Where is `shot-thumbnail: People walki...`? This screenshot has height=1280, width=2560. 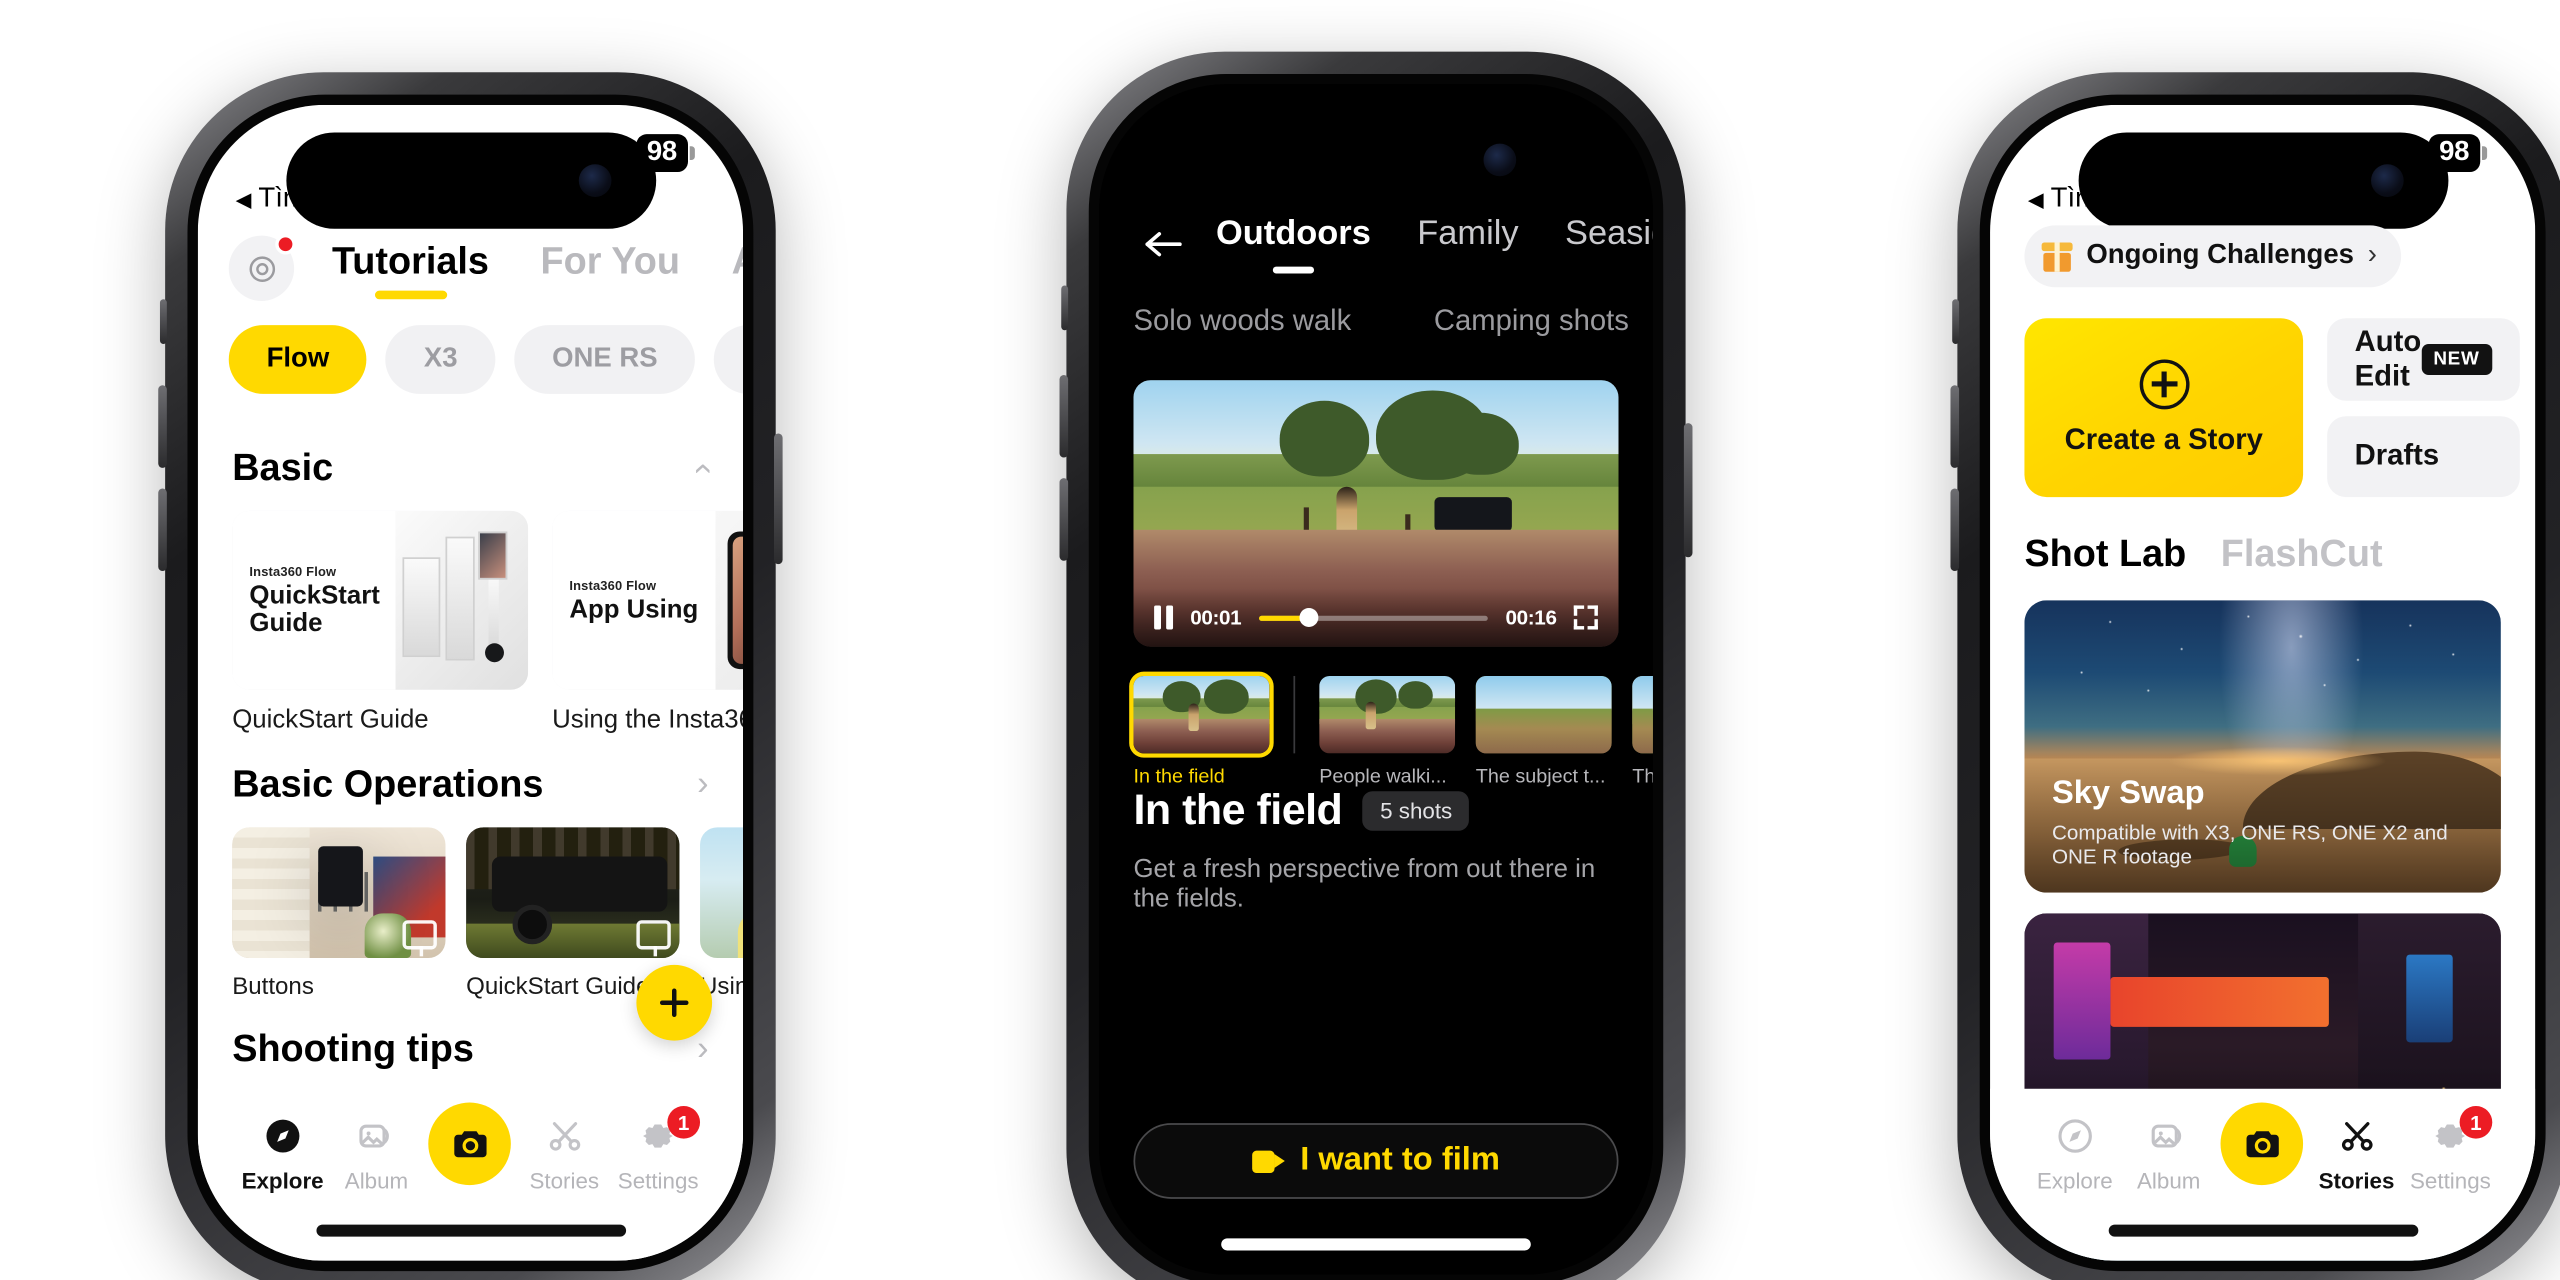 shot-thumbnail: People walki... is located at coordinates (1387, 731).